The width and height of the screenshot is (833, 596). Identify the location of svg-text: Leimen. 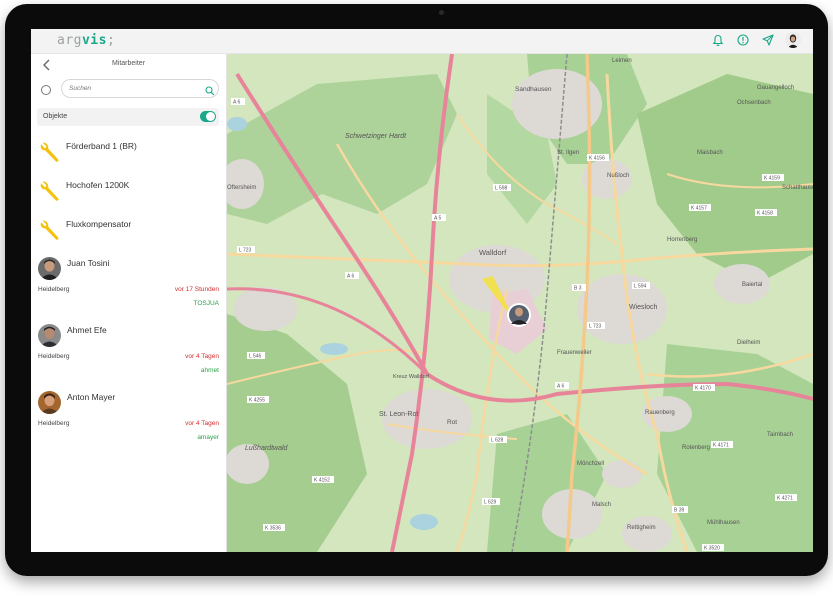
(622, 61).